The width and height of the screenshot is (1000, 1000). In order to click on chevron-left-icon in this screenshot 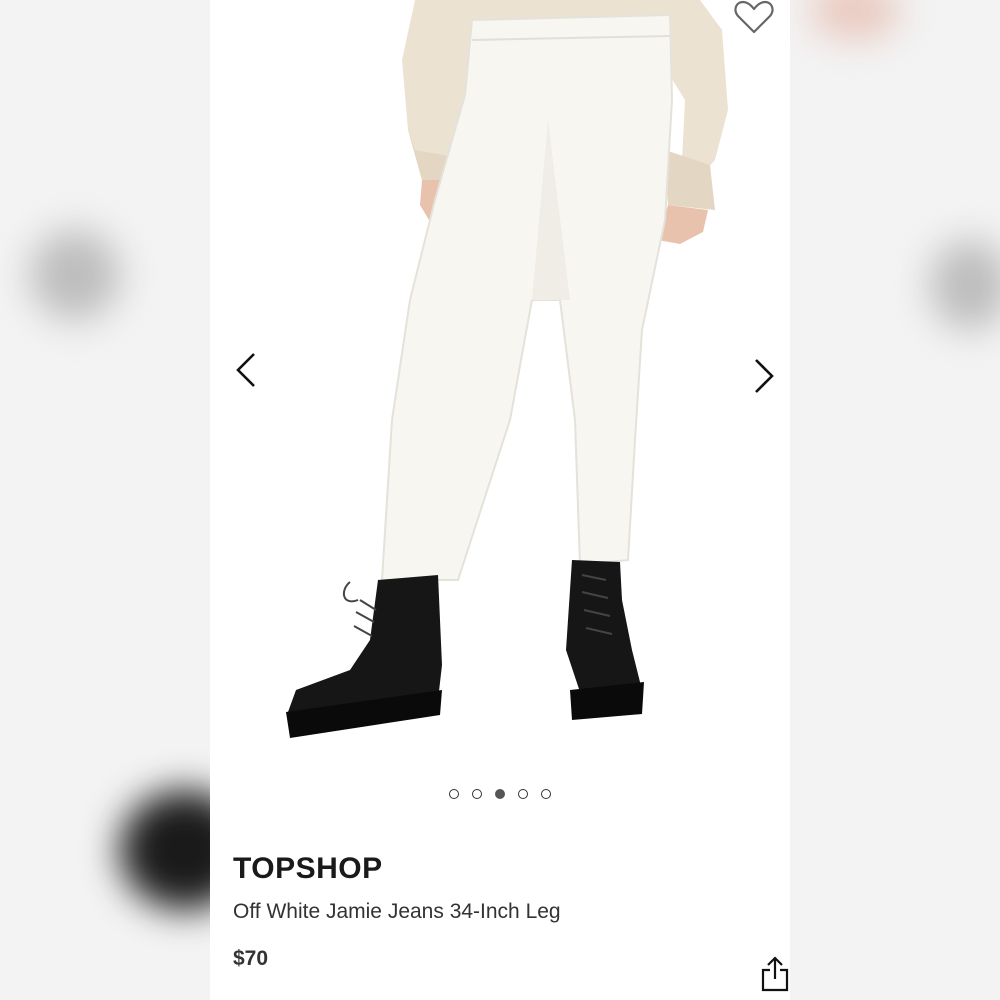, I will do `click(245, 370)`.